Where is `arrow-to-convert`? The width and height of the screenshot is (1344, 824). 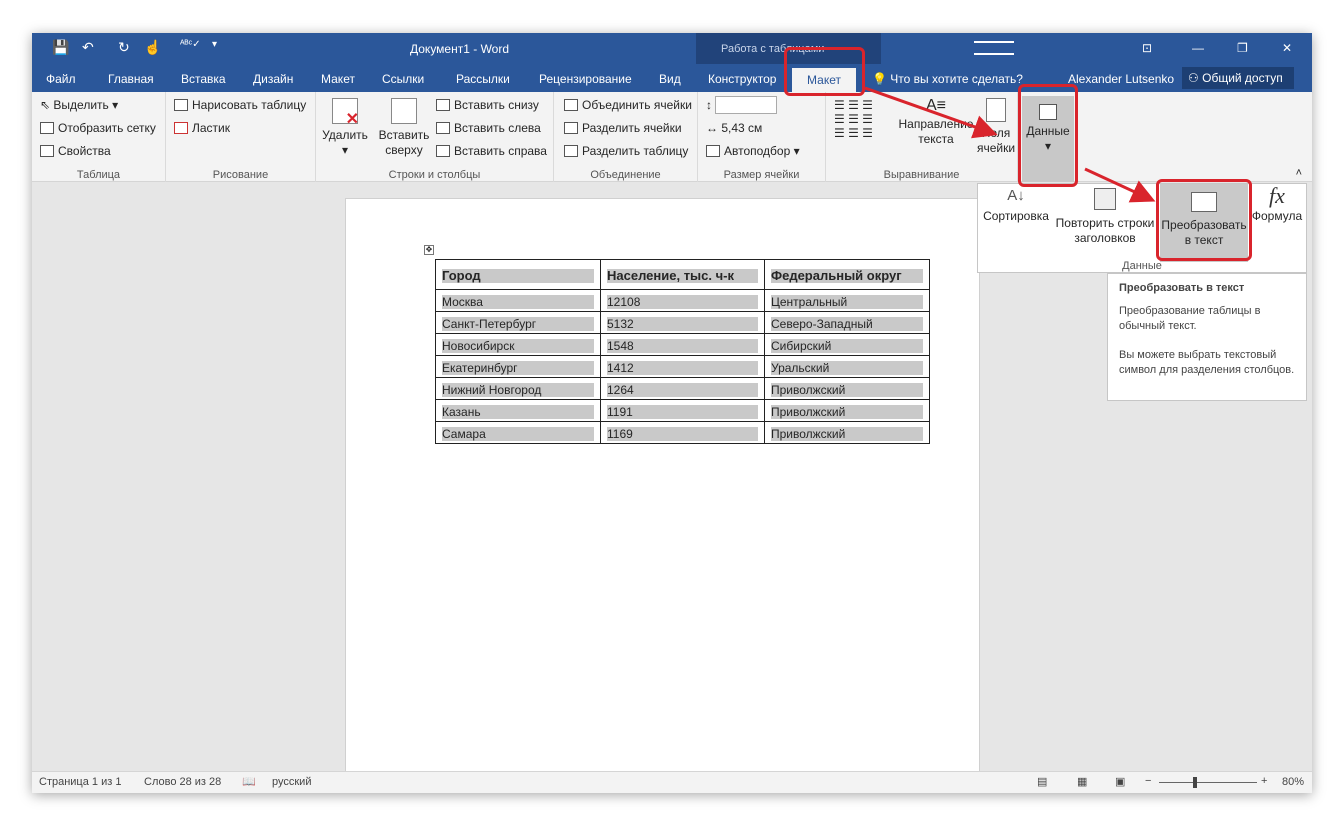
arrow-to-convert is located at coordinates (1120, 185).